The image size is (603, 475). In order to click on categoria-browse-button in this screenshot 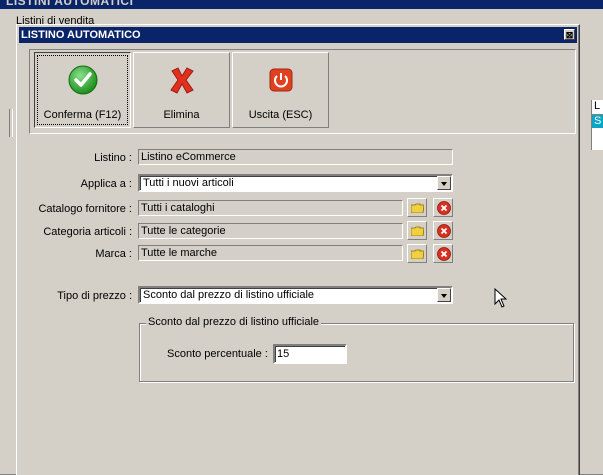, I will do `click(417, 230)`.